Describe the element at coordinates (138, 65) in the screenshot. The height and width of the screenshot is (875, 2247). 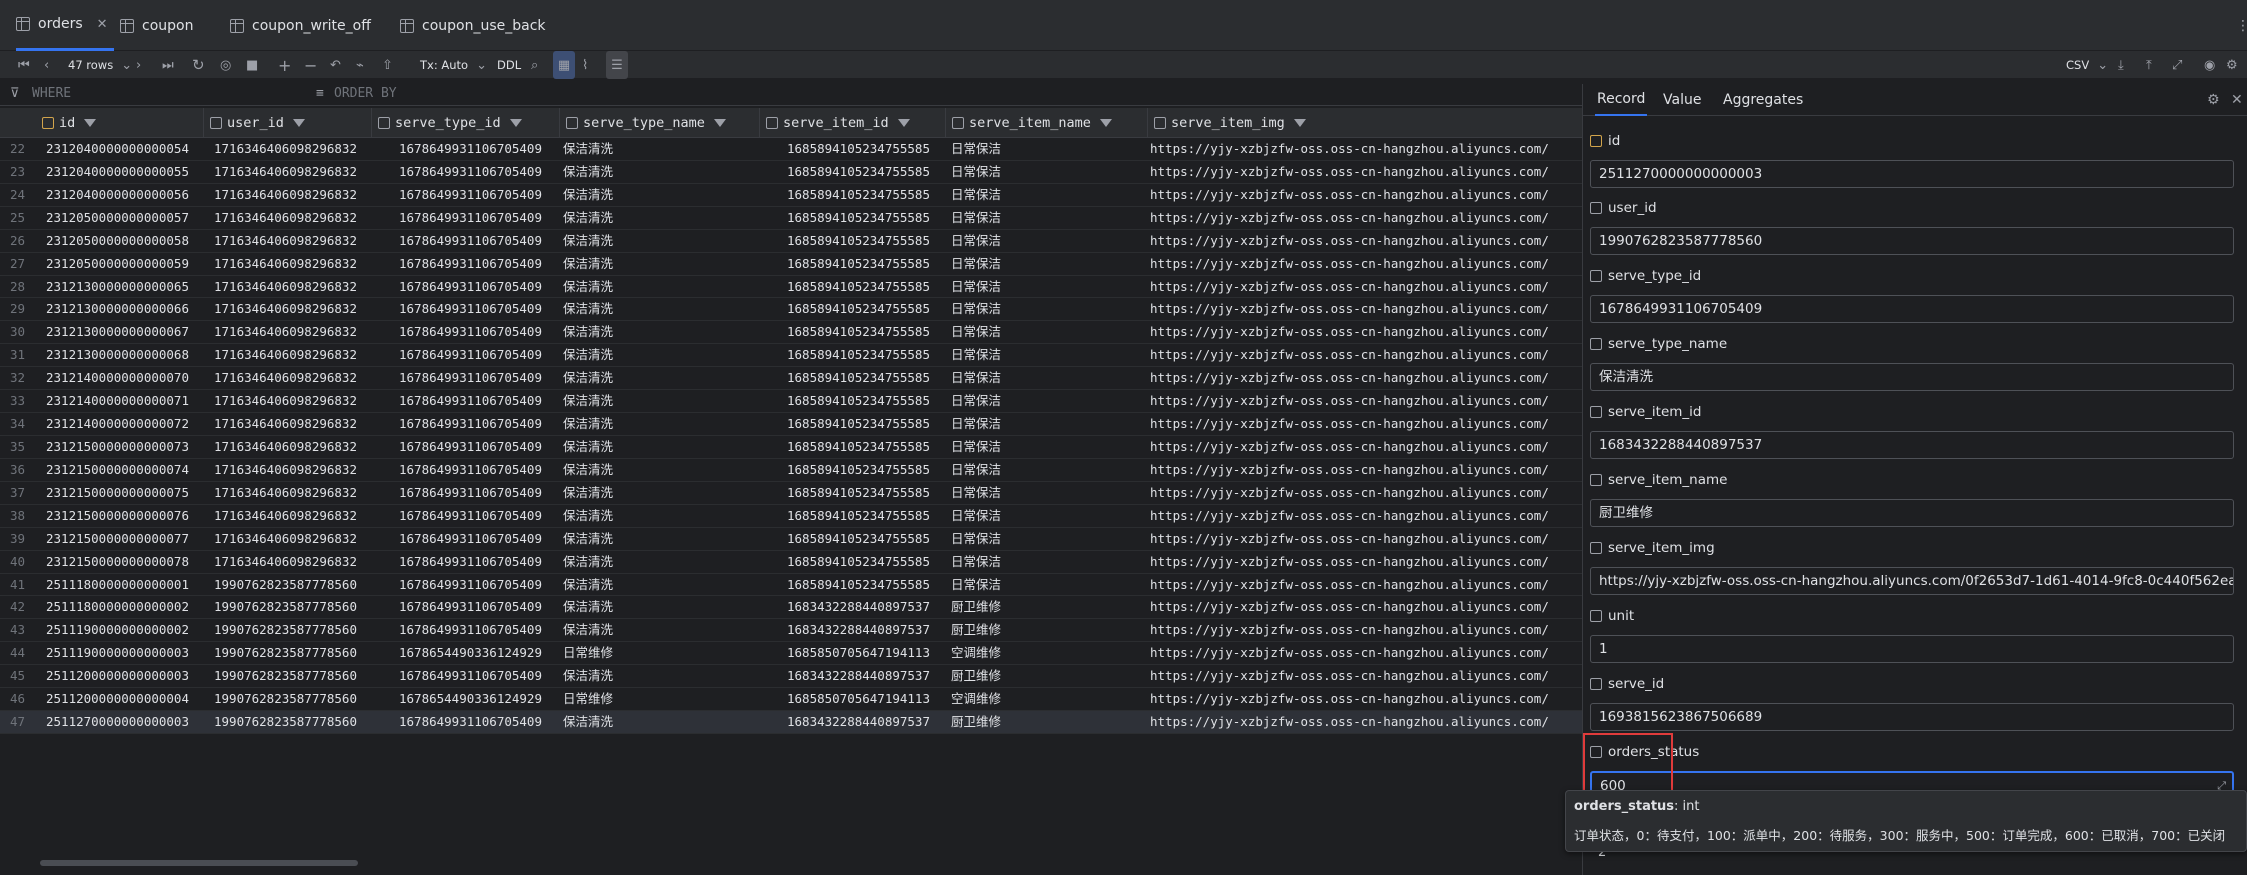
I see `next-page-icon: ›` at that location.